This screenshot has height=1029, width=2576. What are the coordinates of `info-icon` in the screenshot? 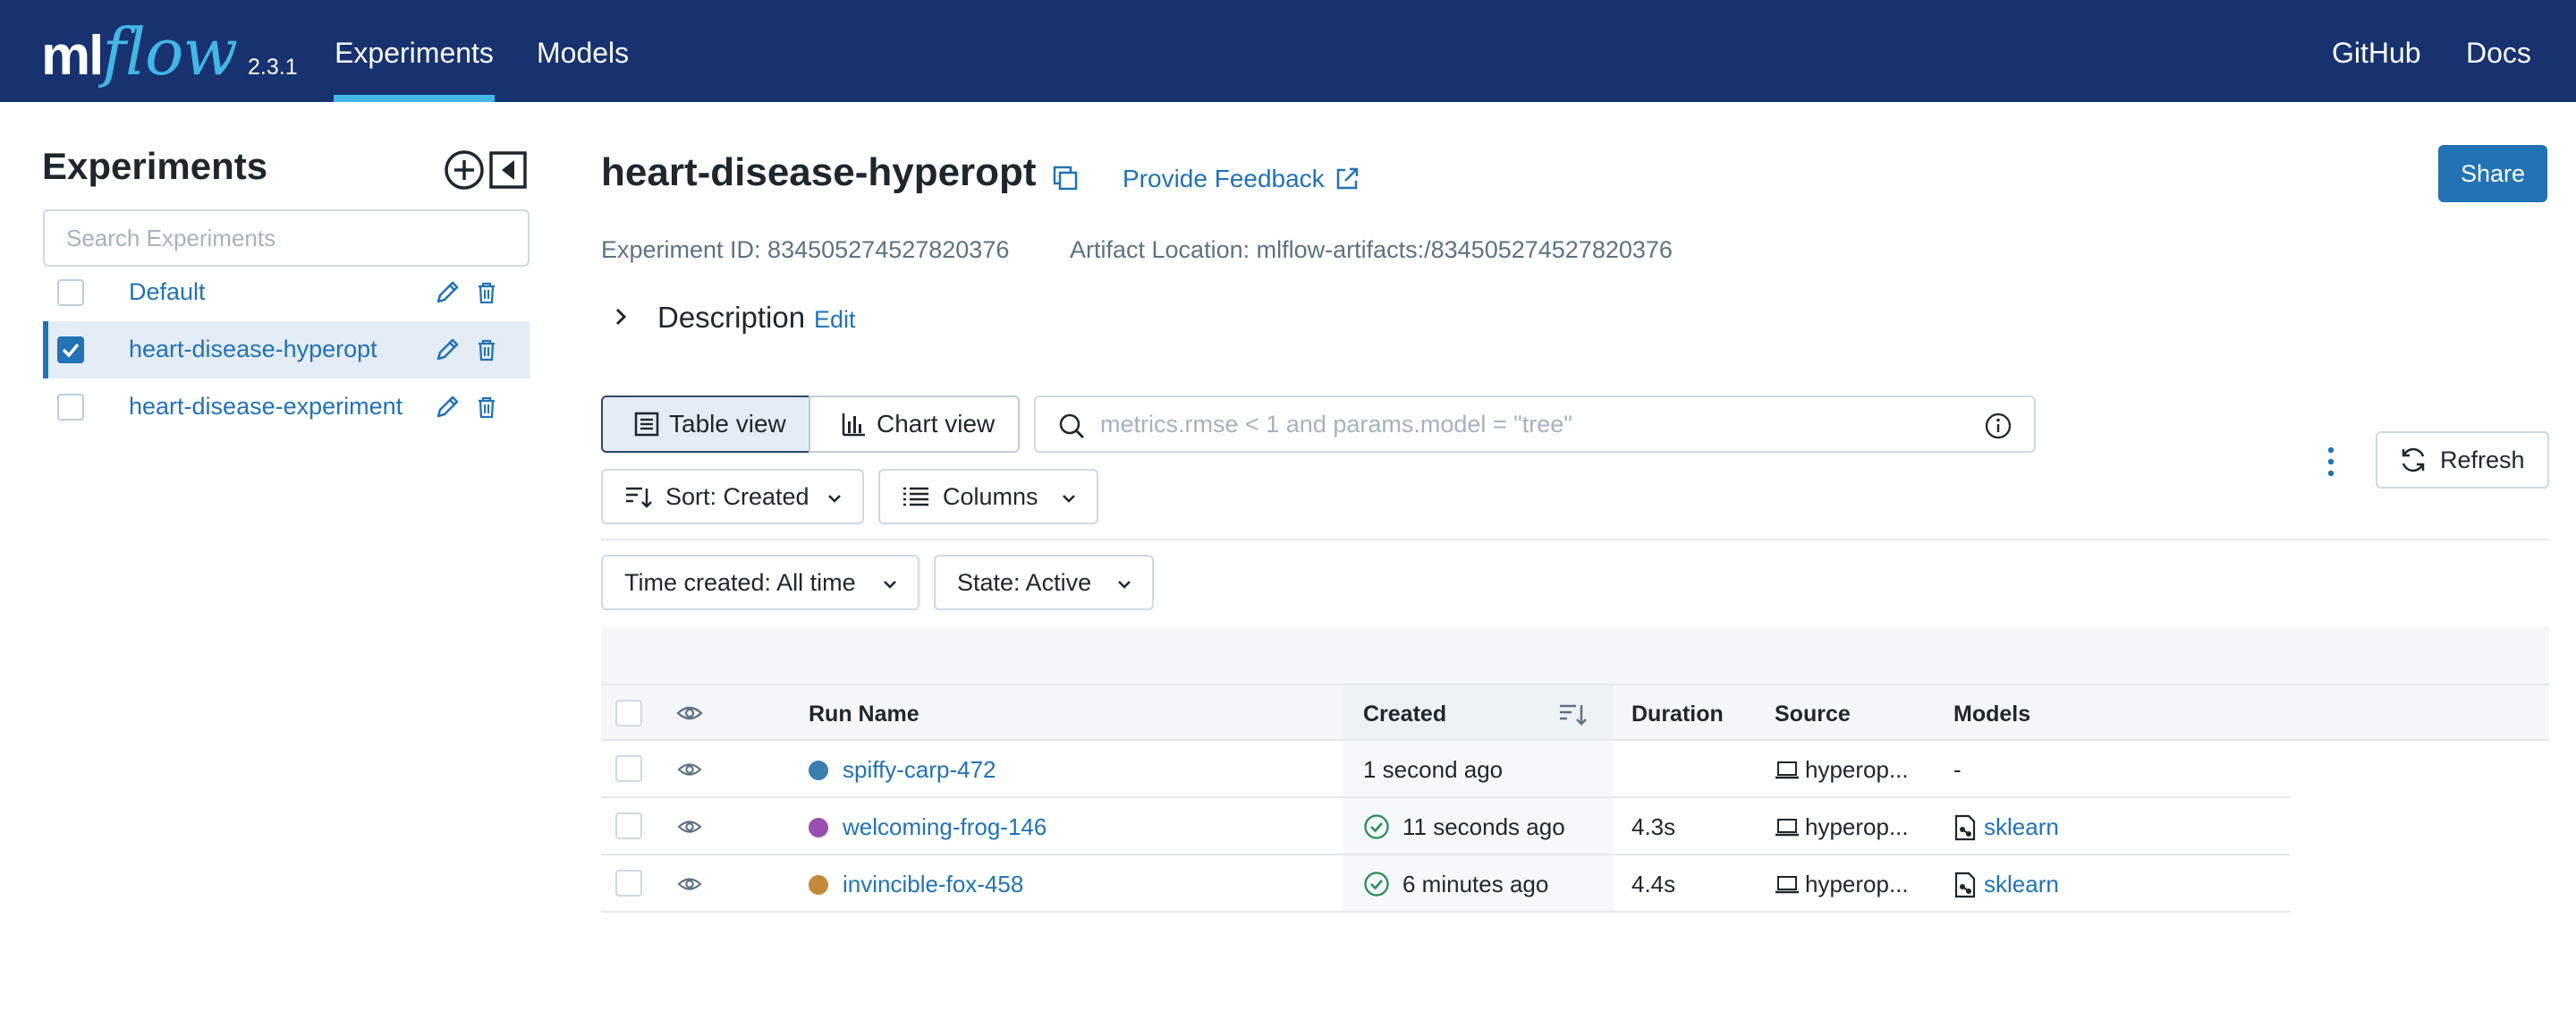 It's located at (1998, 426).